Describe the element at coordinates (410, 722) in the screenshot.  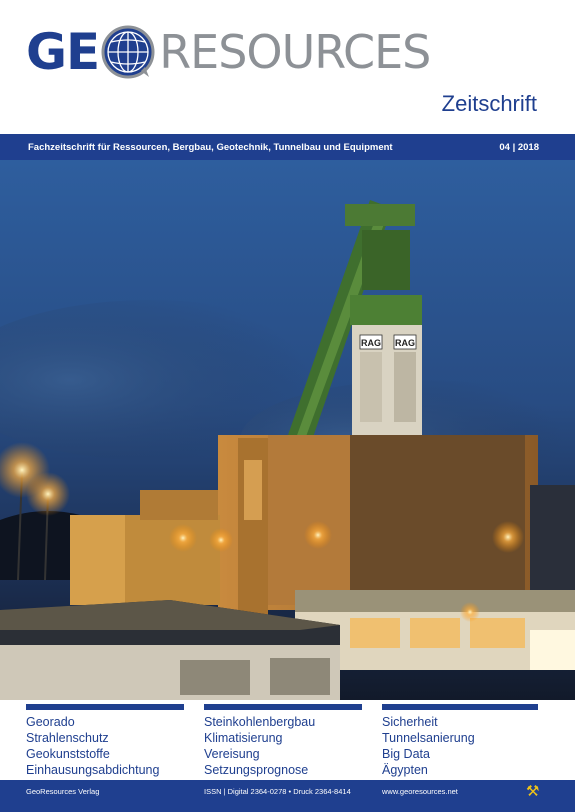
I see `topic-item: Sicherheit` at that location.